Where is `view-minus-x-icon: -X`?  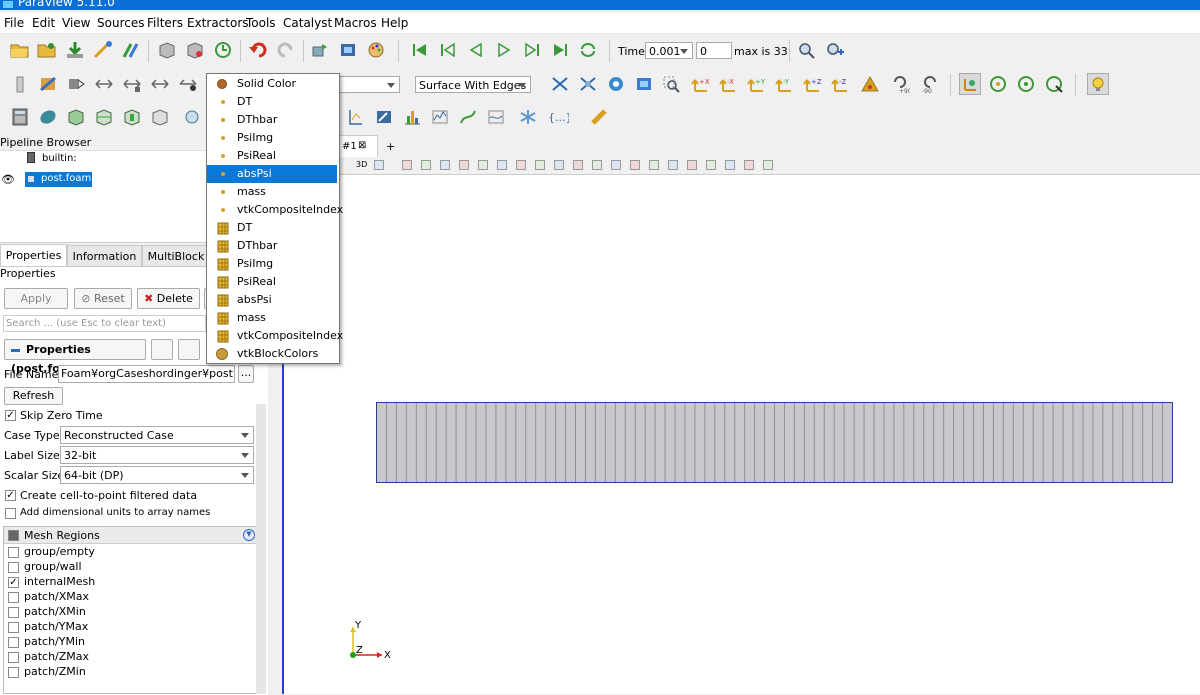
view-minus-x-icon: -X is located at coordinates (728, 84).